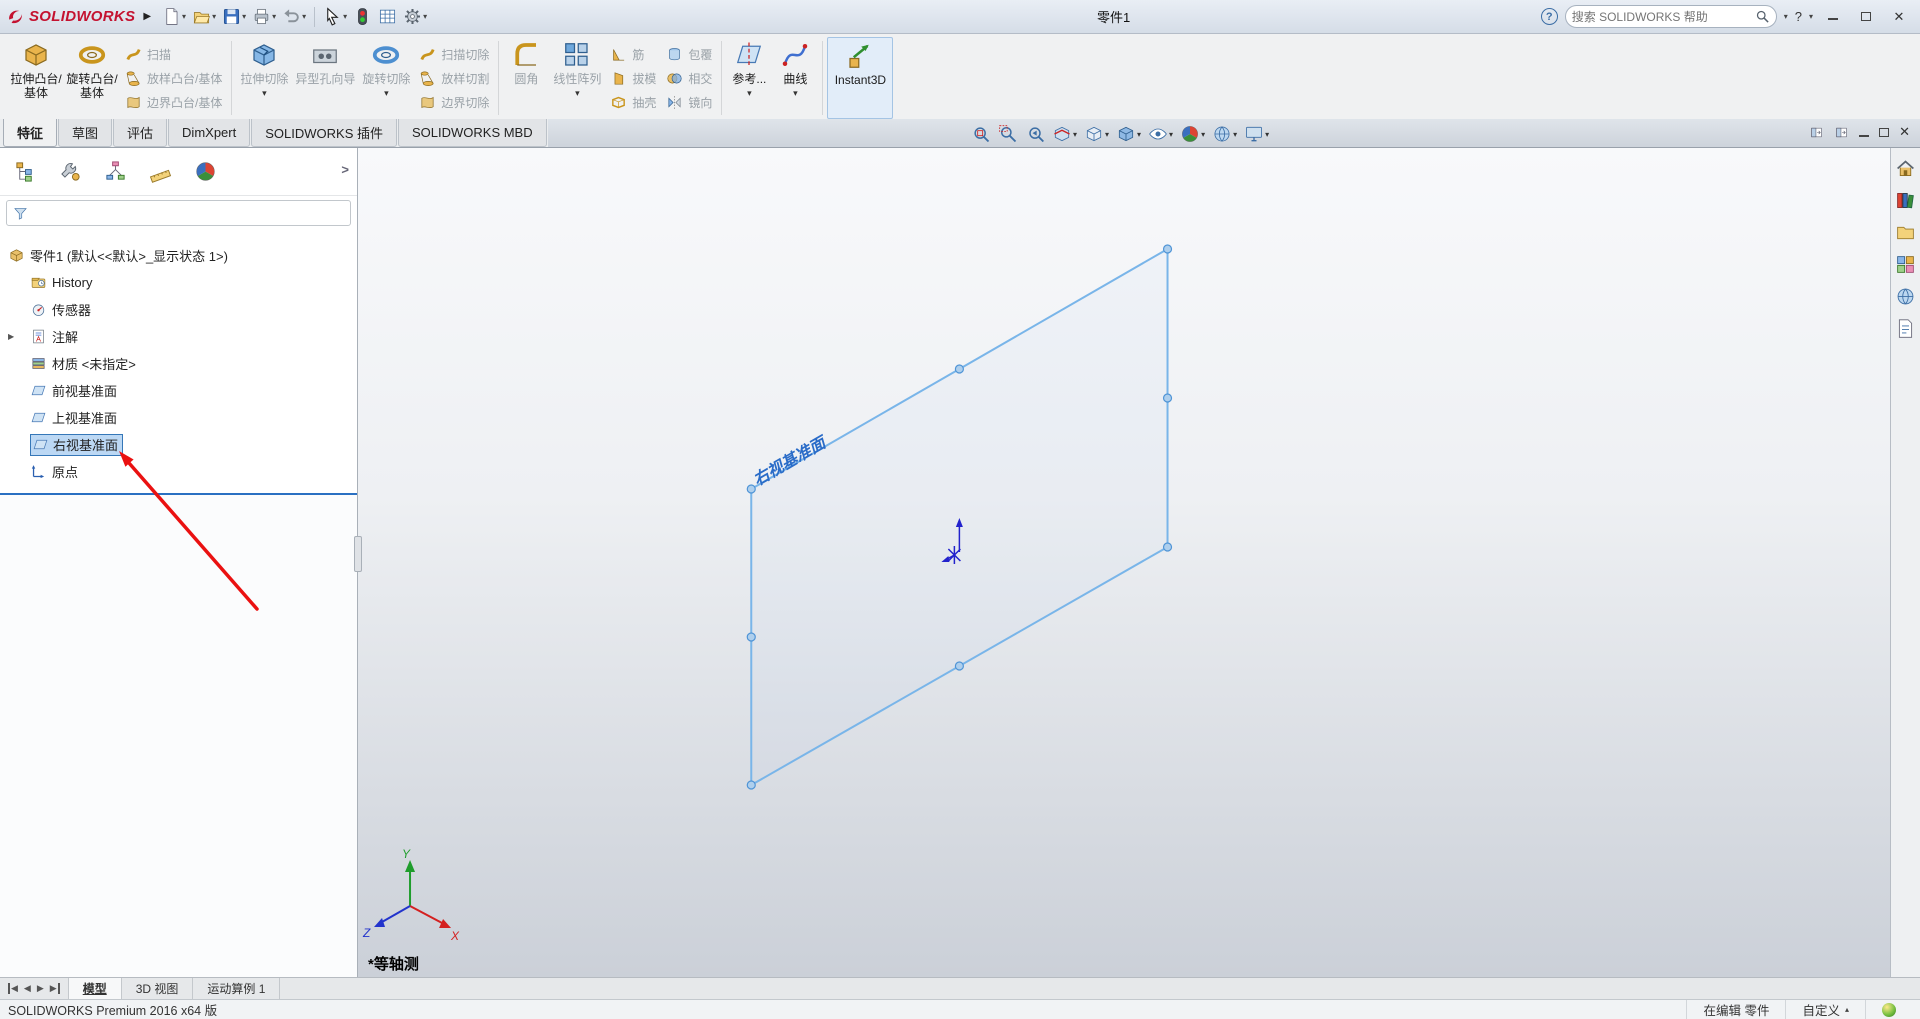 This screenshot has height=1019, width=1920. What do you see at coordinates (1905, 168) in the screenshot?
I see `solidworks-resources-icon` at bounding box center [1905, 168].